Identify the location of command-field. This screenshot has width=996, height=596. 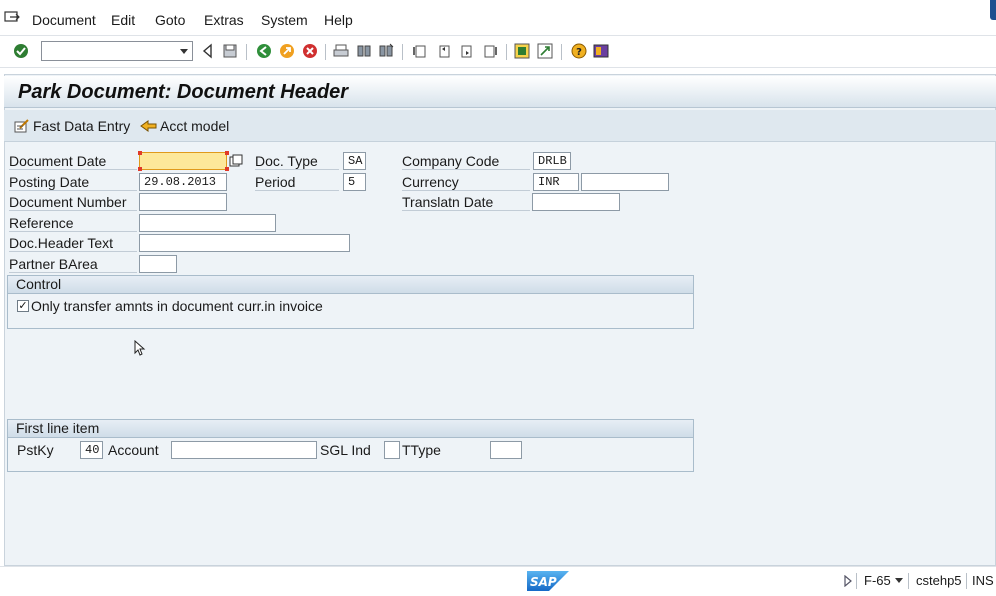
(117, 51).